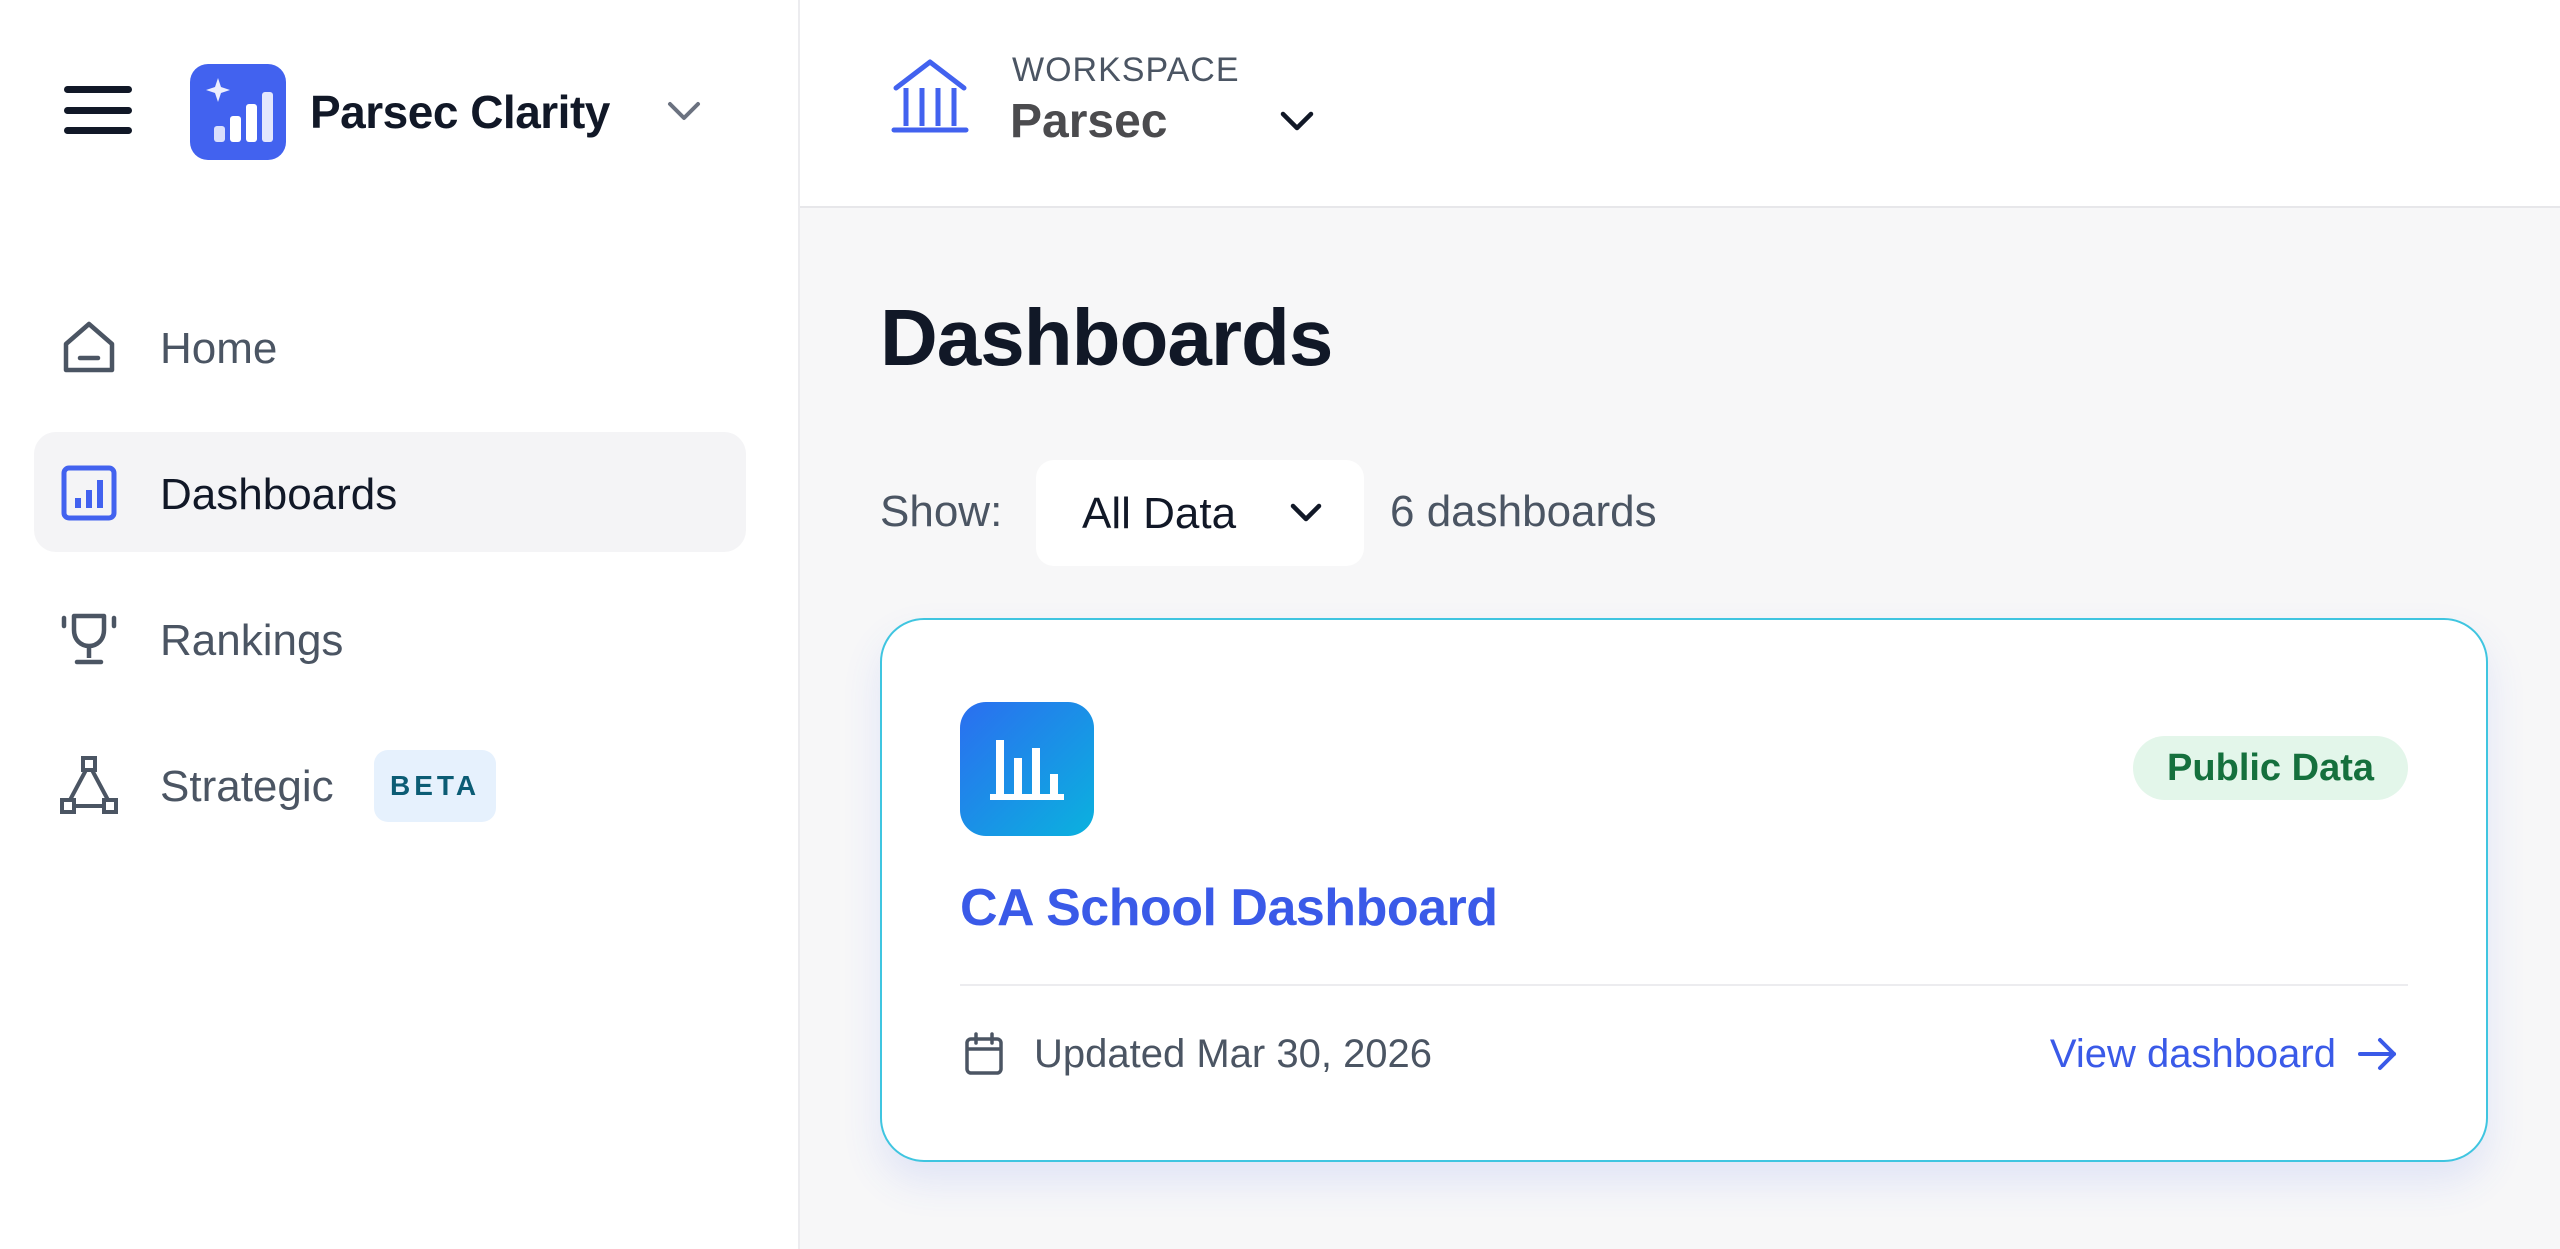  Describe the element at coordinates (279, 494) in the screenshot. I see `sidebar-item-label: Dashboards` at that location.